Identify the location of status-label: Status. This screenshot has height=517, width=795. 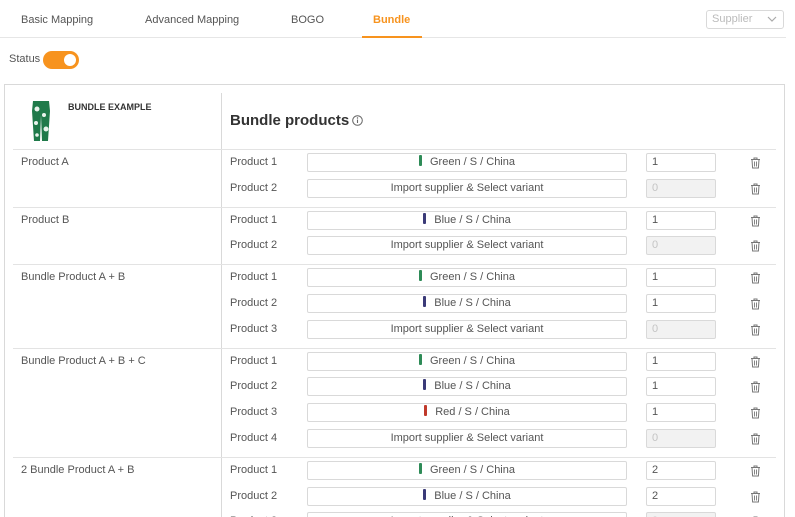
(25, 59).